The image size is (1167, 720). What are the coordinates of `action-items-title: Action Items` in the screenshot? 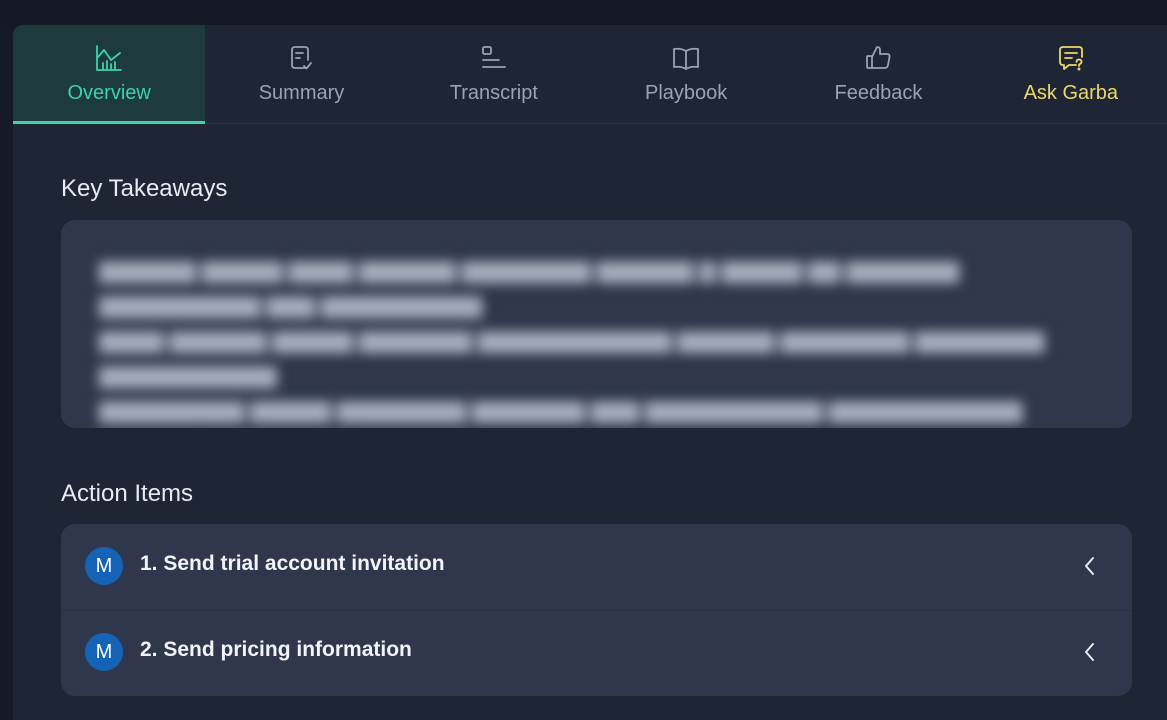 It's located at (127, 493).